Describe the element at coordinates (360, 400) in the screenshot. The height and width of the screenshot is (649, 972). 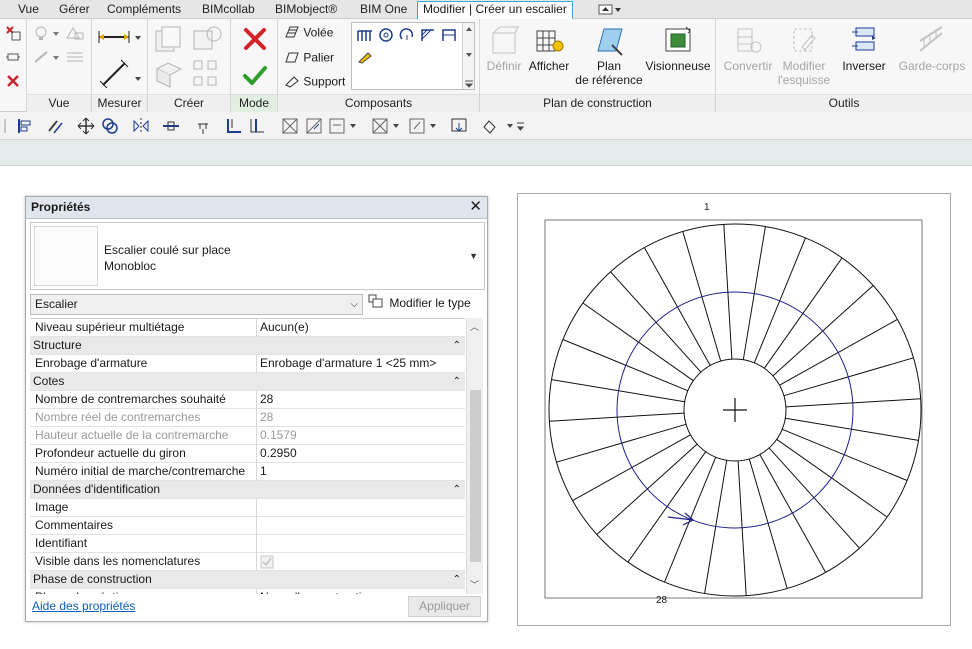
I see `property-value: 28` at that location.